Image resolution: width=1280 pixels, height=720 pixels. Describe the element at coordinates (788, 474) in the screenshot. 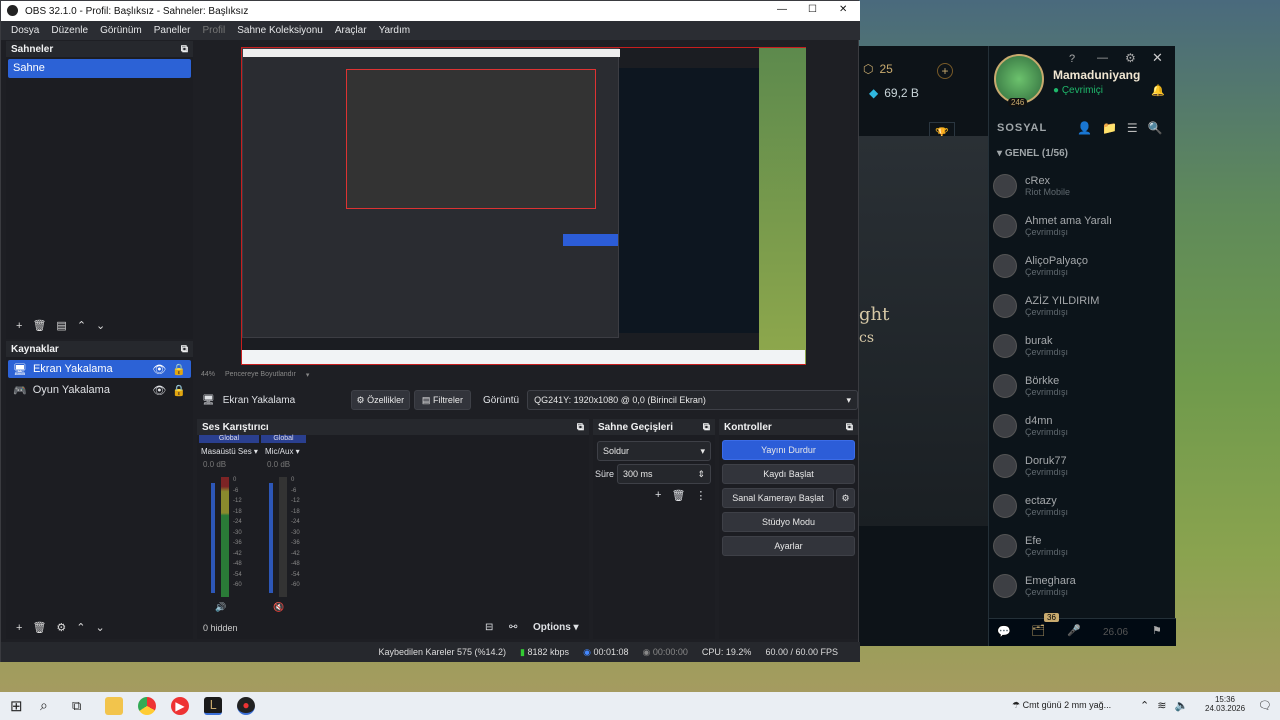

I see `start-recording-button: Kaydı Başlat` at that location.